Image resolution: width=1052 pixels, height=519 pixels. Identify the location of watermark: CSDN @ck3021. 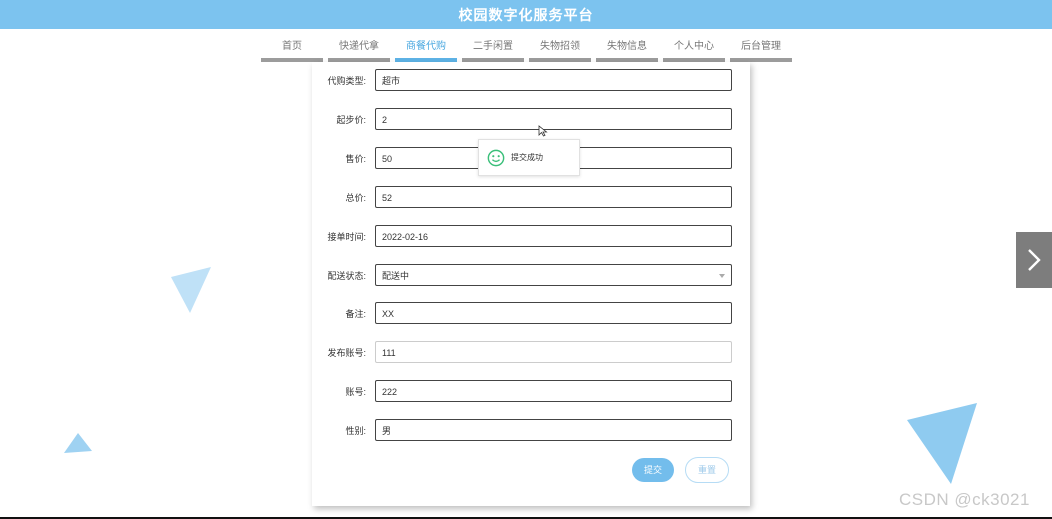
(964, 499).